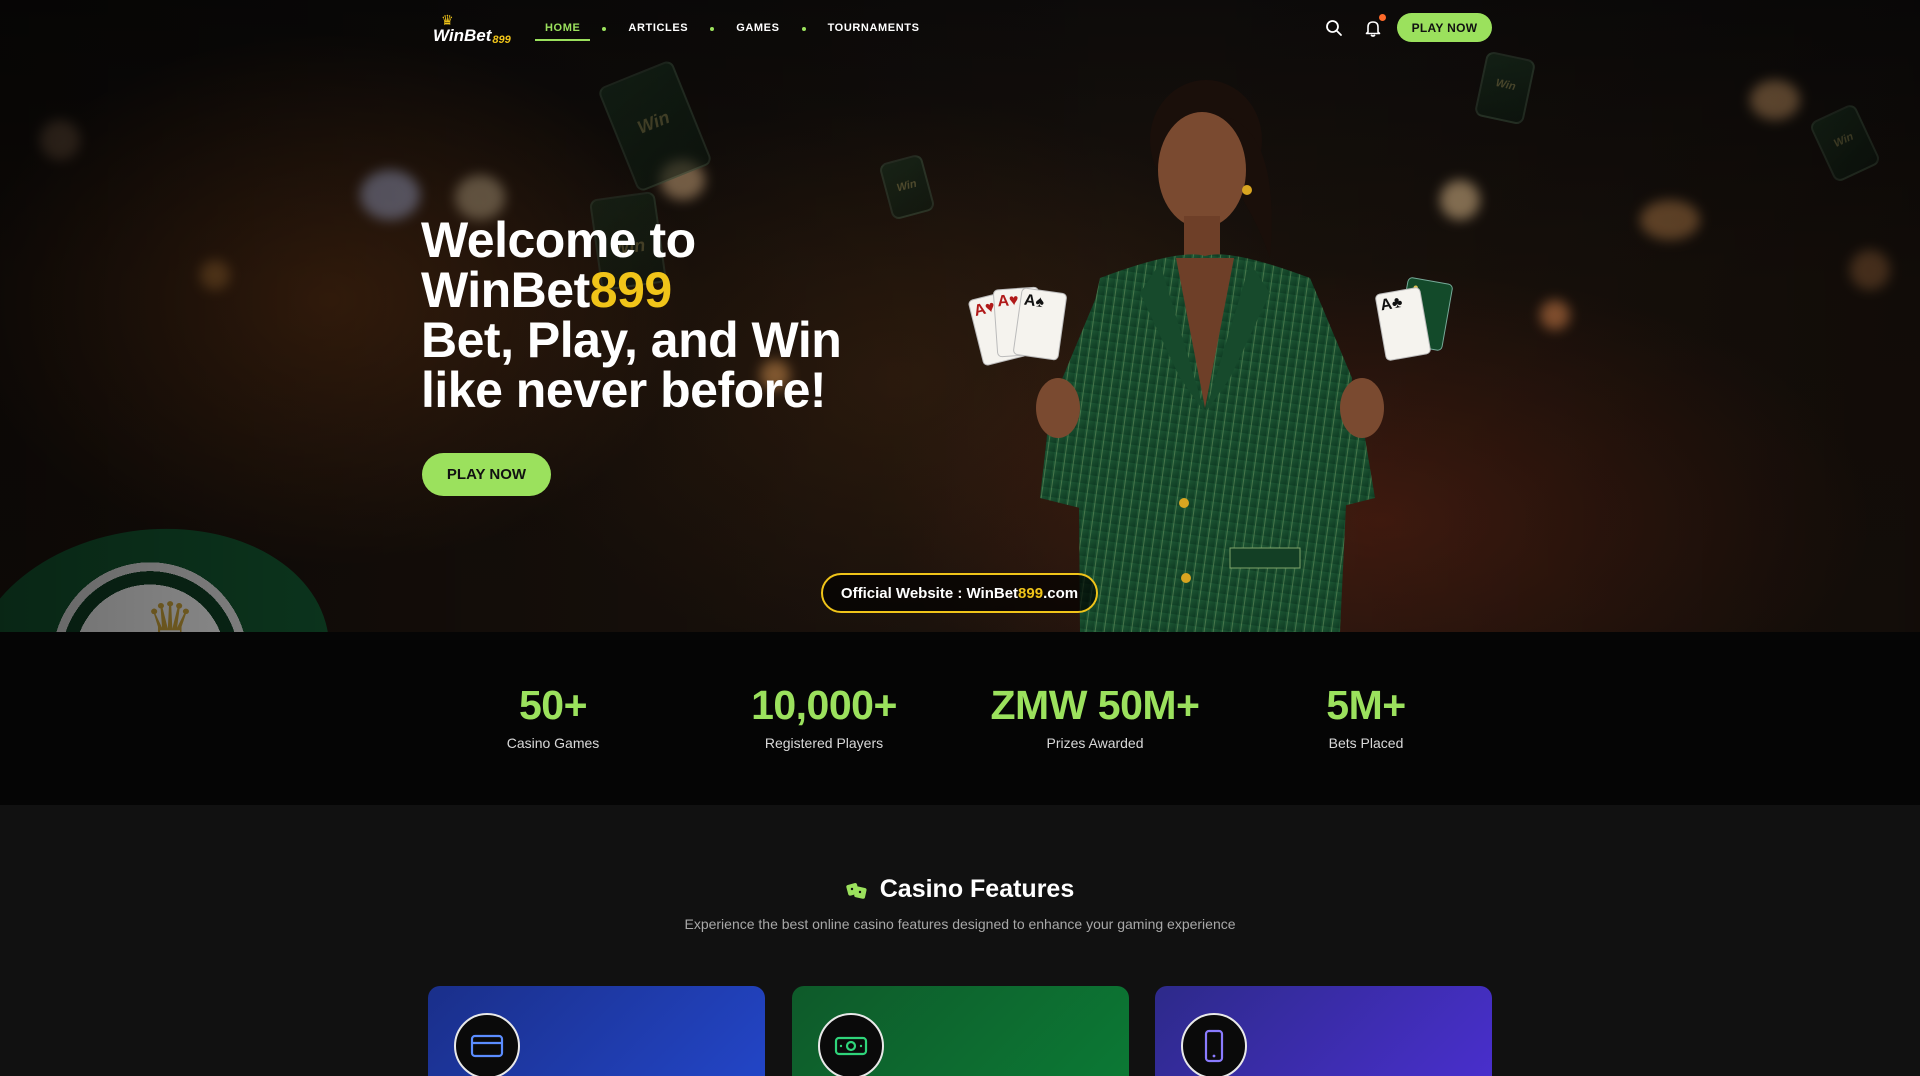 This screenshot has height=1076, width=1920. I want to click on crown-icon: ♛, so click(447, 20).